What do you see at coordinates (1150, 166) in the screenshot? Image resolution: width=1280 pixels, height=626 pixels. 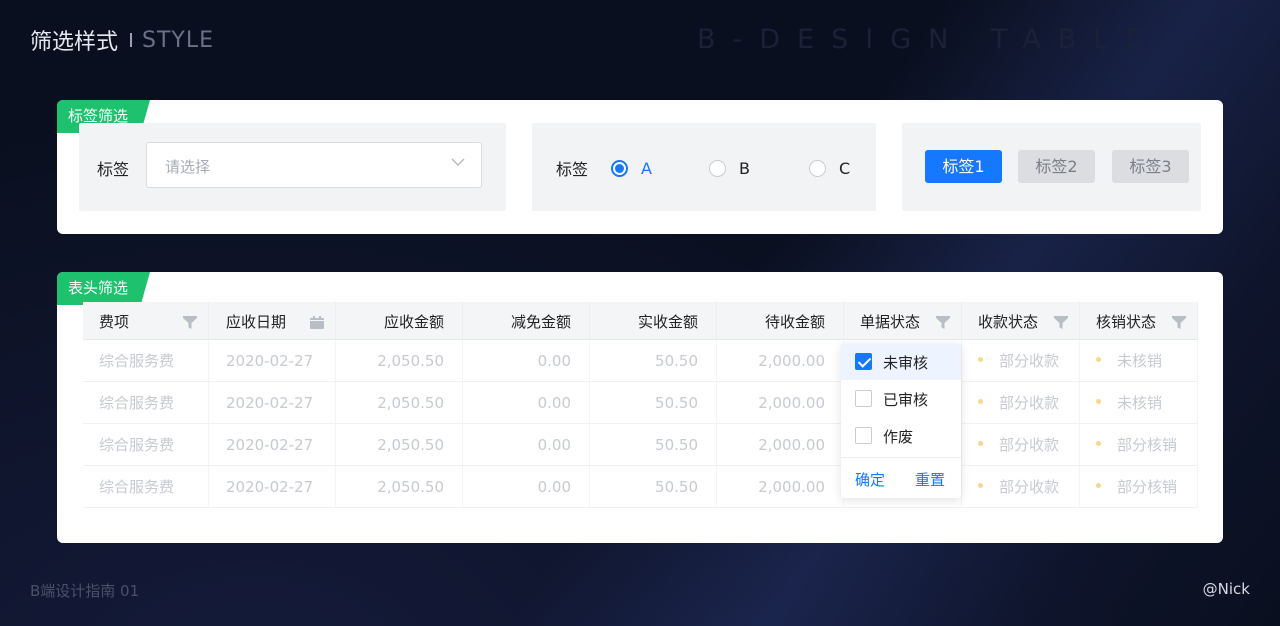 I see `tag-chip-3: 标签3` at bounding box center [1150, 166].